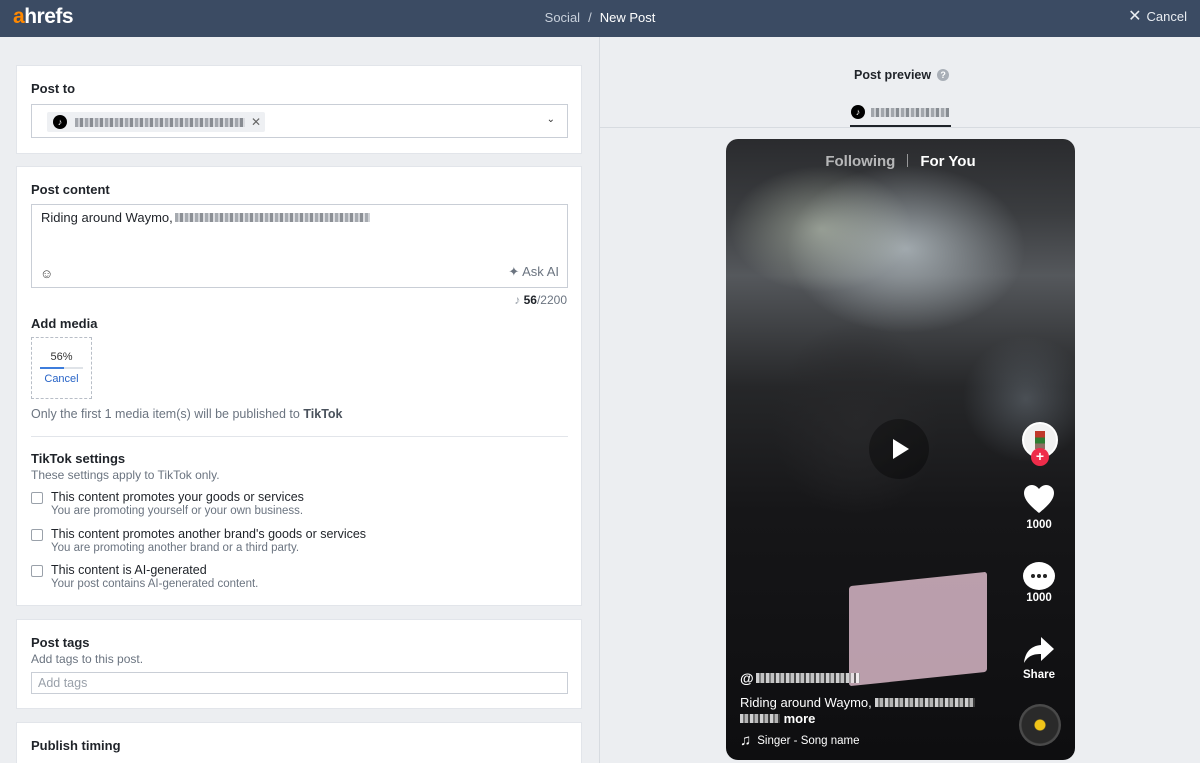  Describe the element at coordinates (60, 642) in the screenshot. I see `post-tags-heading: Post tags` at that location.